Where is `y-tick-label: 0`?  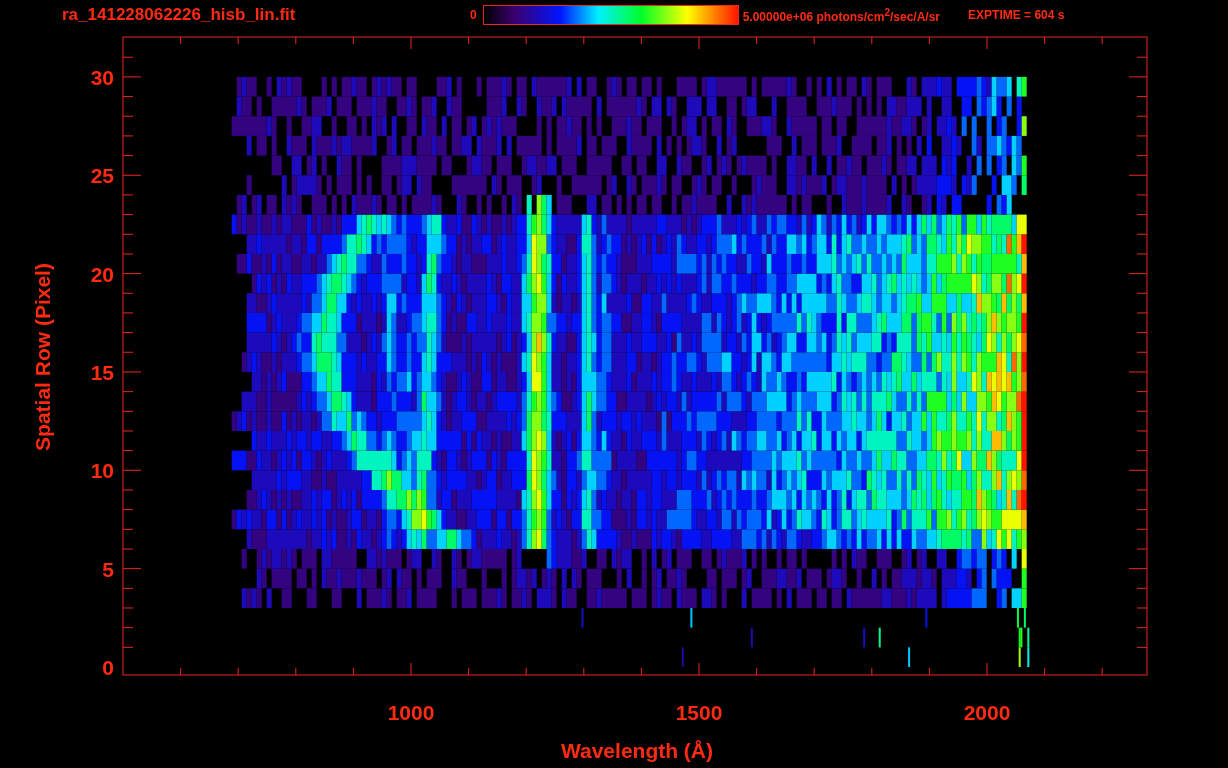
y-tick-label: 0 is located at coordinates (108, 667).